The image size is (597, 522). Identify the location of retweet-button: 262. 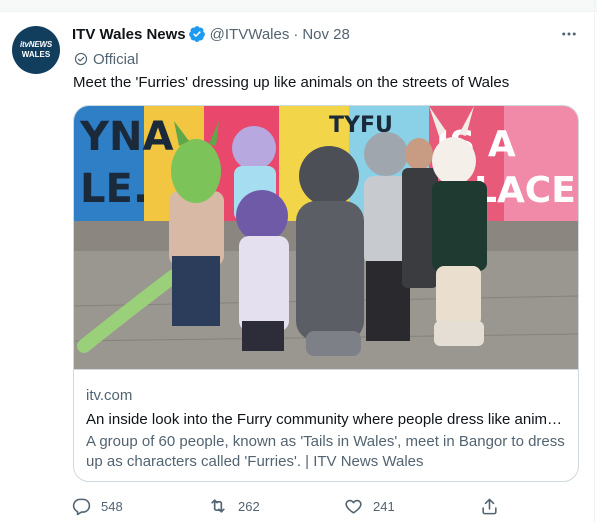
(234, 506).